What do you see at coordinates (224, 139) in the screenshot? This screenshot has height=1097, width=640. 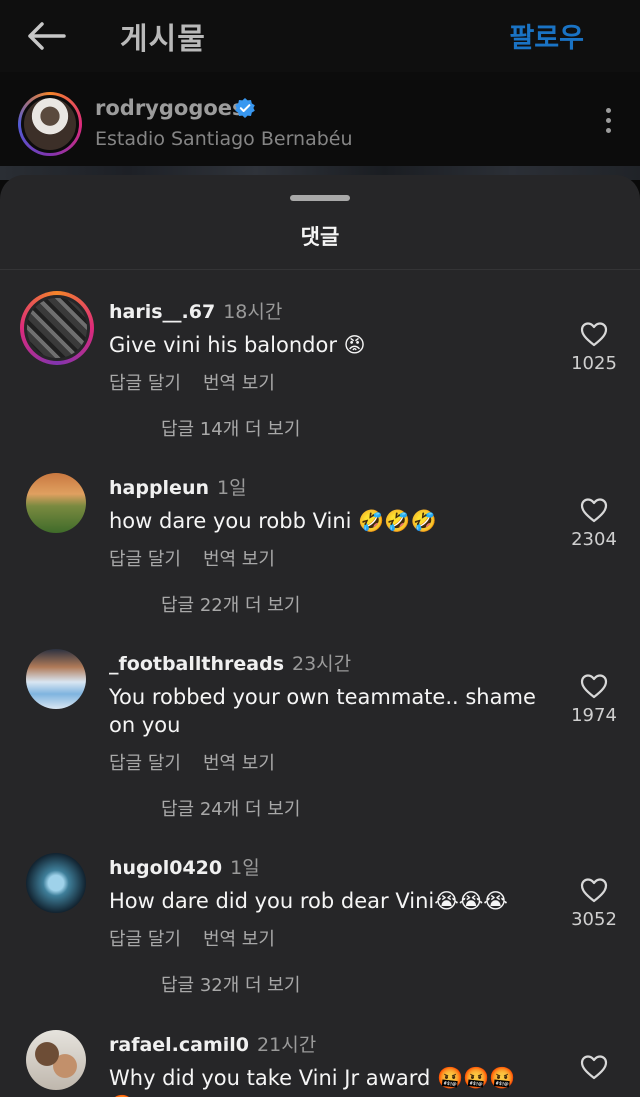 I see `post-location: Estadio Santiago Bernabéu` at bounding box center [224, 139].